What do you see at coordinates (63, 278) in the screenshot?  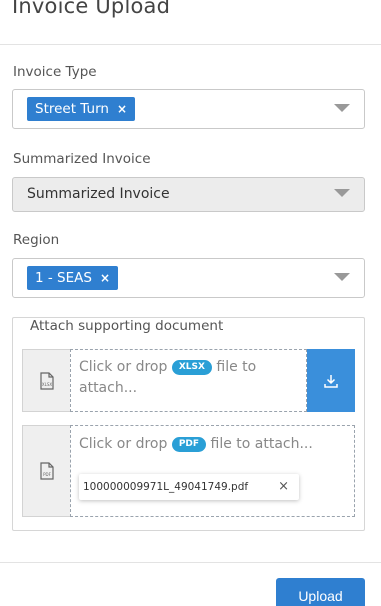 I see `region-tag-label: 1 - SEAS` at bounding box center [63, 278].